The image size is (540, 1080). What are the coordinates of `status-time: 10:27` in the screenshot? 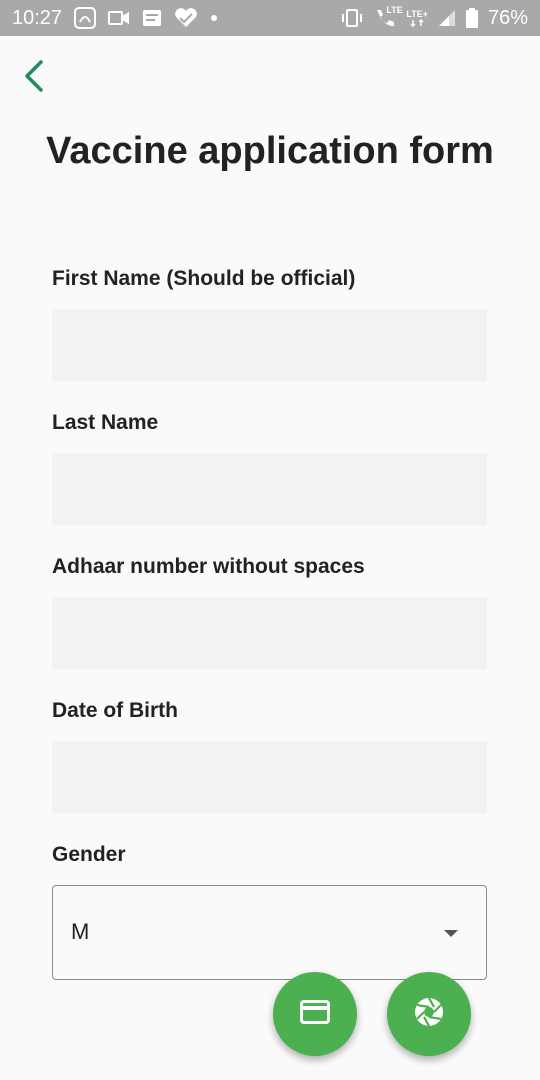 It's located at (37, 17).